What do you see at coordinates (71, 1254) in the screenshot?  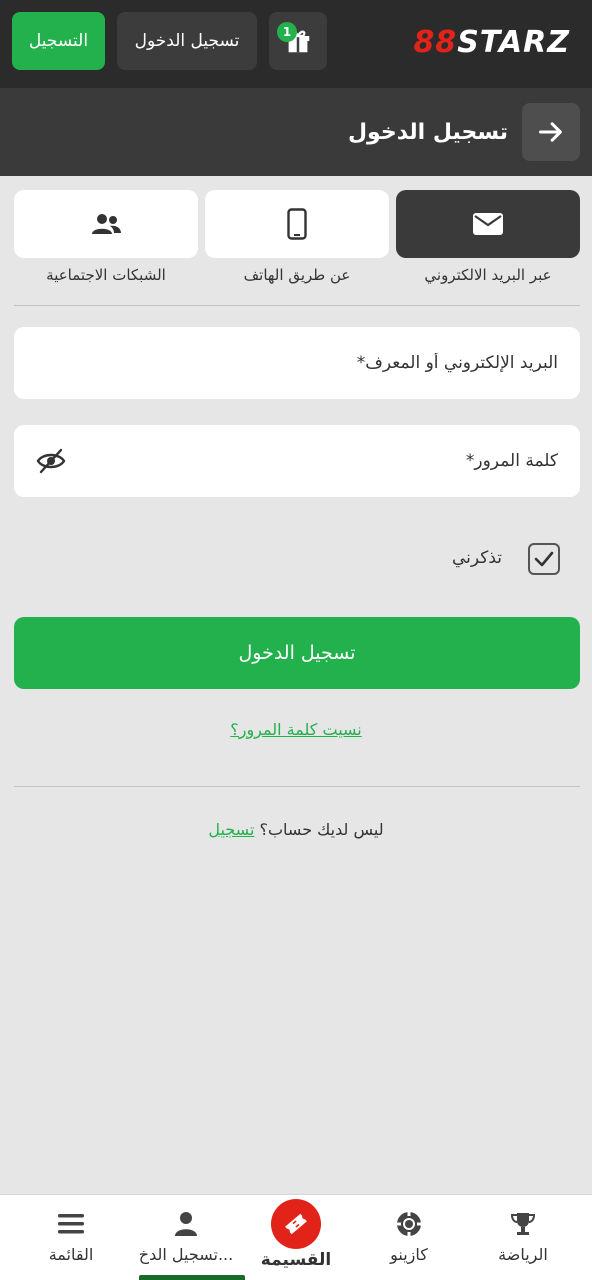 I see `nav-menu-label: القائمة` at bounding box center [71, 1254].